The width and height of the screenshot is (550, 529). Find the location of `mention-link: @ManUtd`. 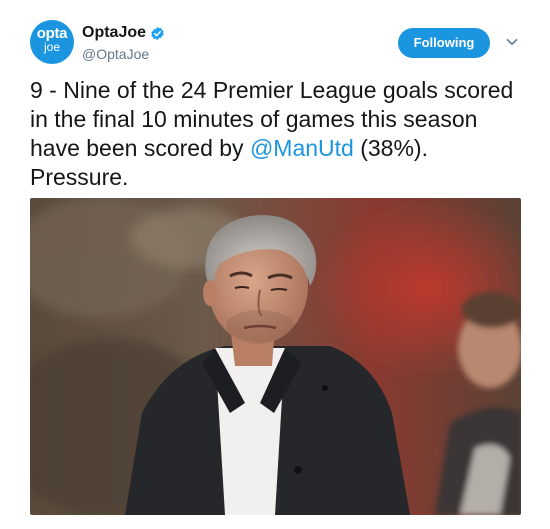

mention-link: @ManUtd is located at coordinates (302, 148).